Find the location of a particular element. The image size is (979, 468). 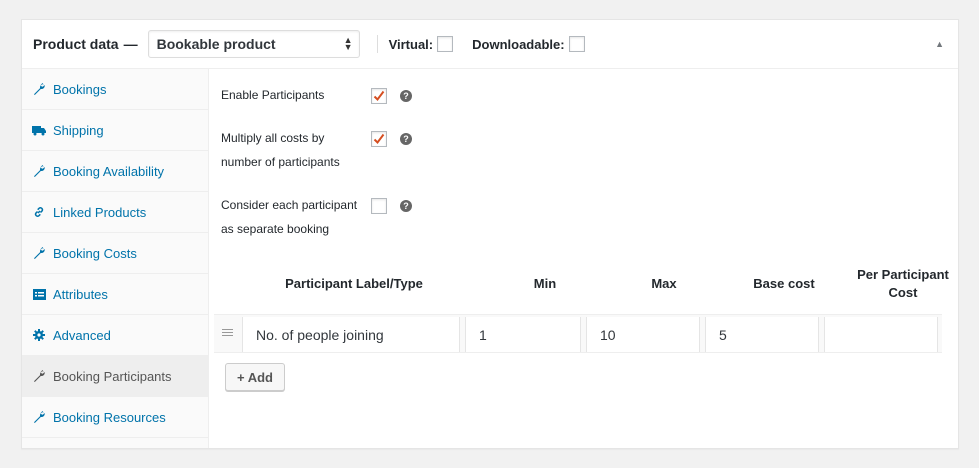

select-arrows-icon: ▲ ▼ is located at coordinates (348, 43).